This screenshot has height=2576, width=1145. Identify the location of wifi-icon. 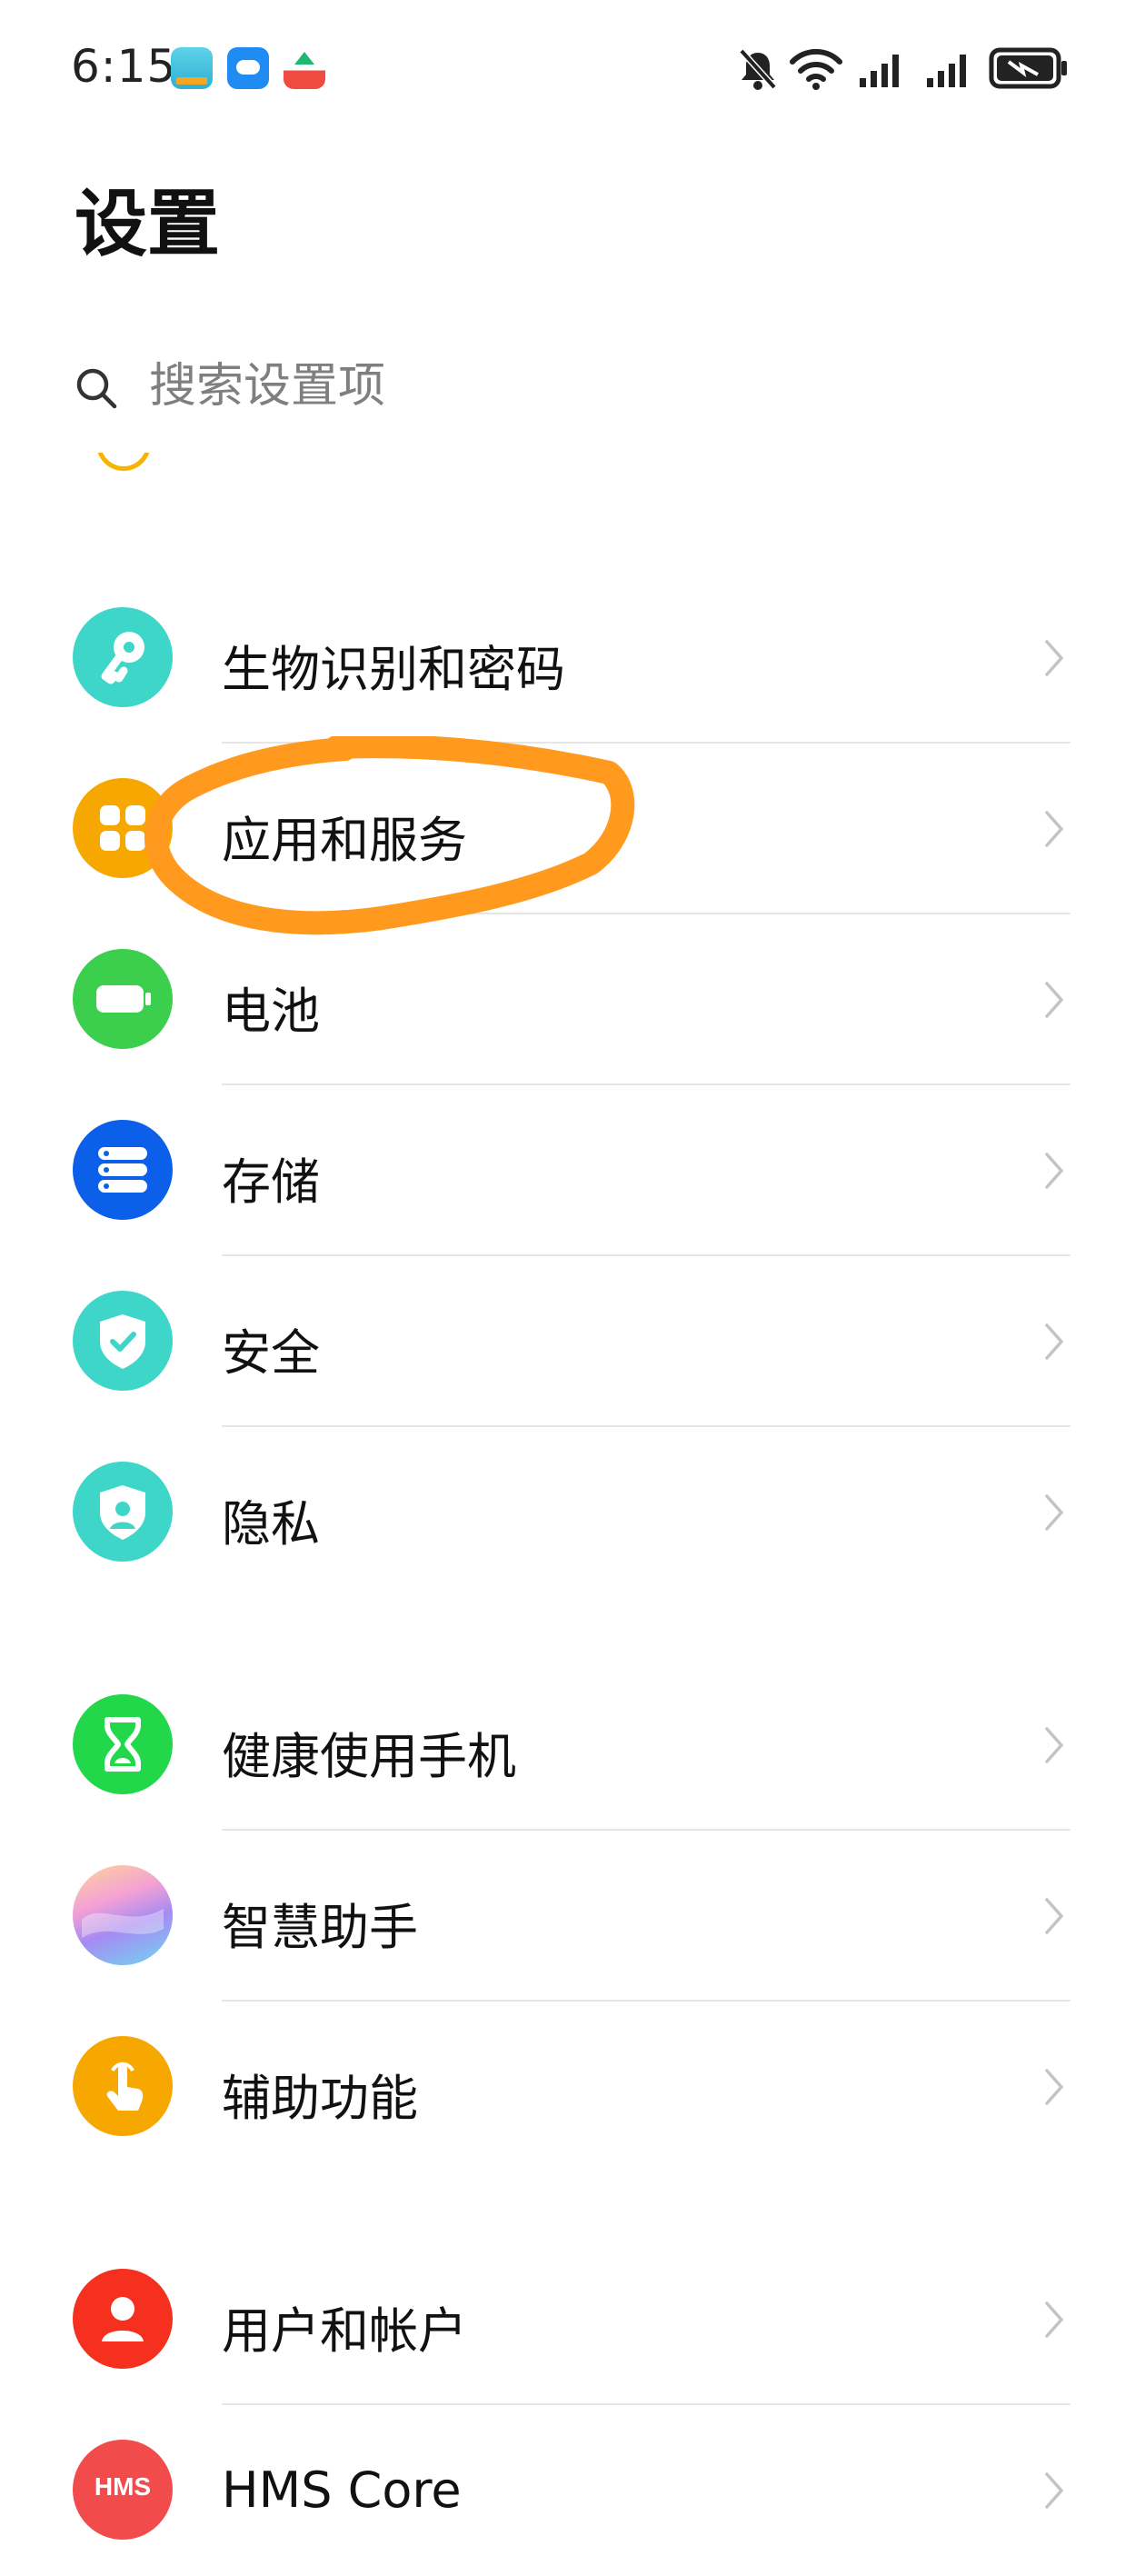
(816, 69).